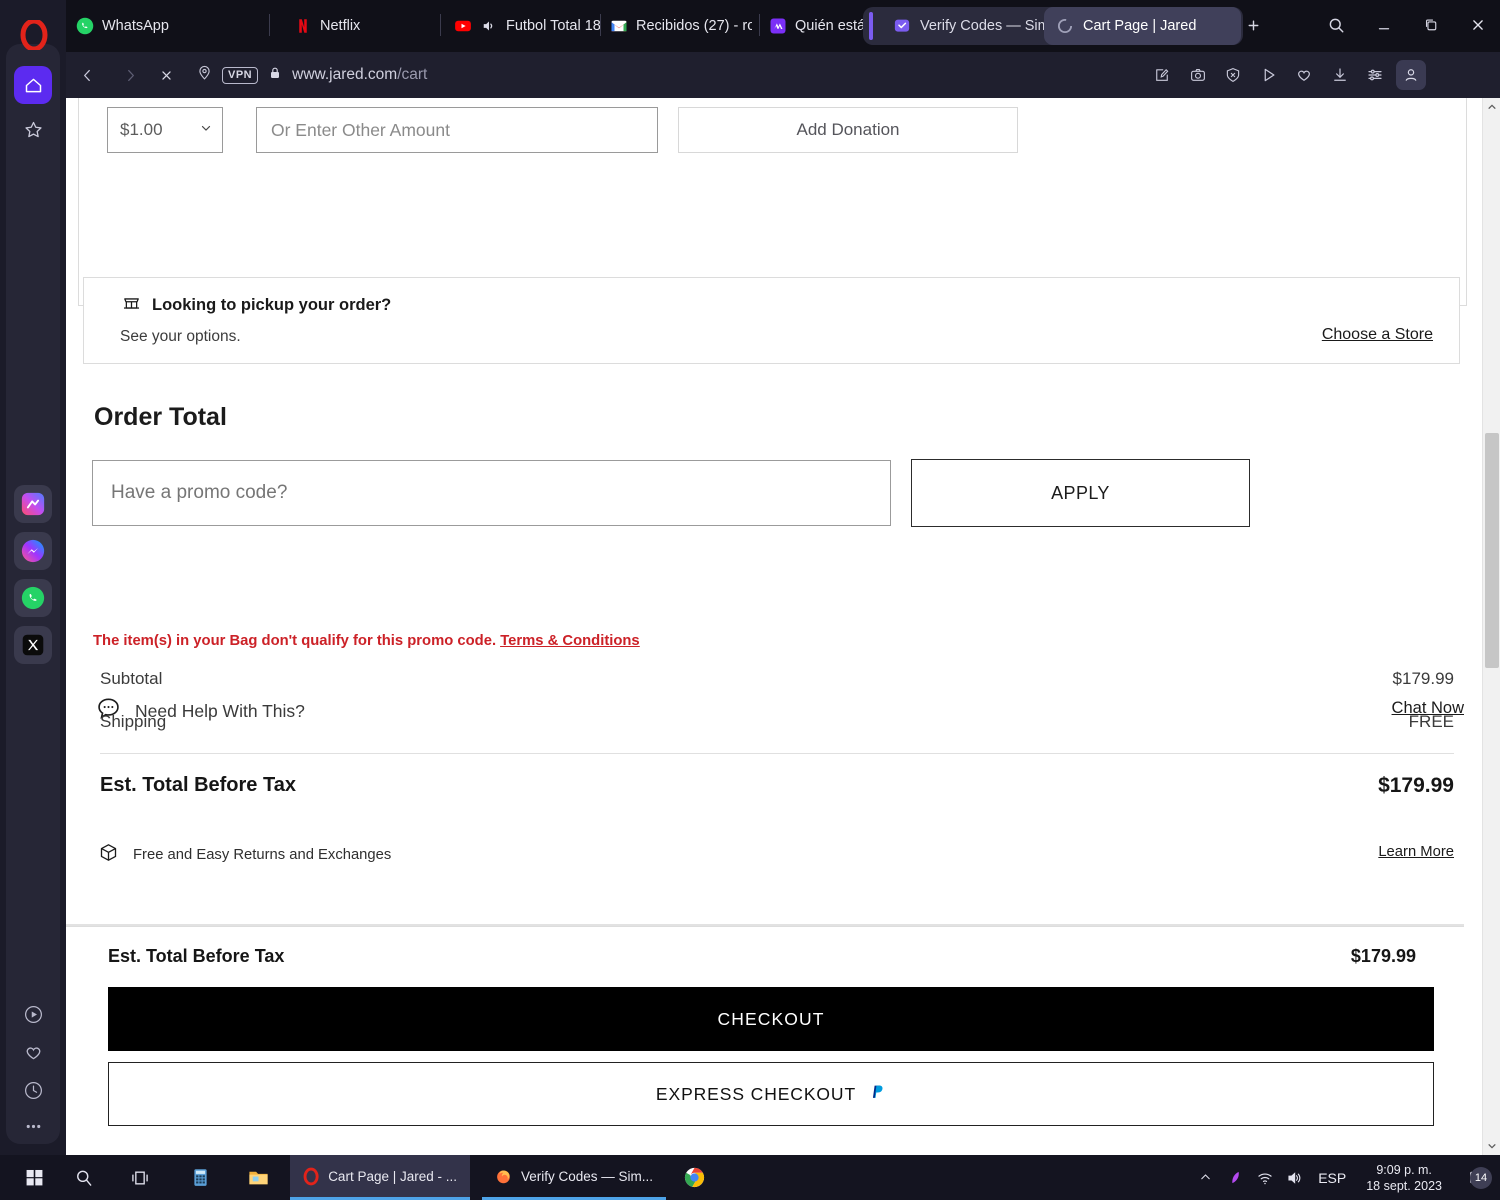  What do you see at coordinates (140, 1177) in the screenshot?
I see `task-view-icon` at bounding box center [140, 1177].